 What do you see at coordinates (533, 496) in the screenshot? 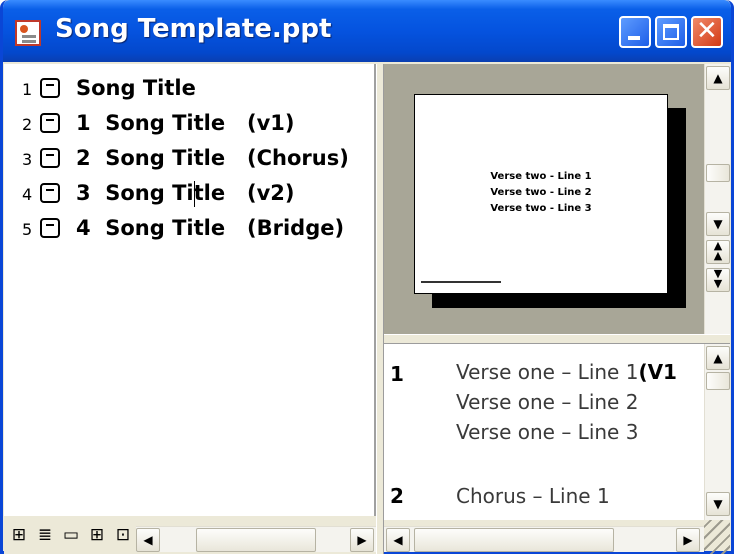
I see `notes-line: Chorus – Line 1` at bounding box center [533, 496].